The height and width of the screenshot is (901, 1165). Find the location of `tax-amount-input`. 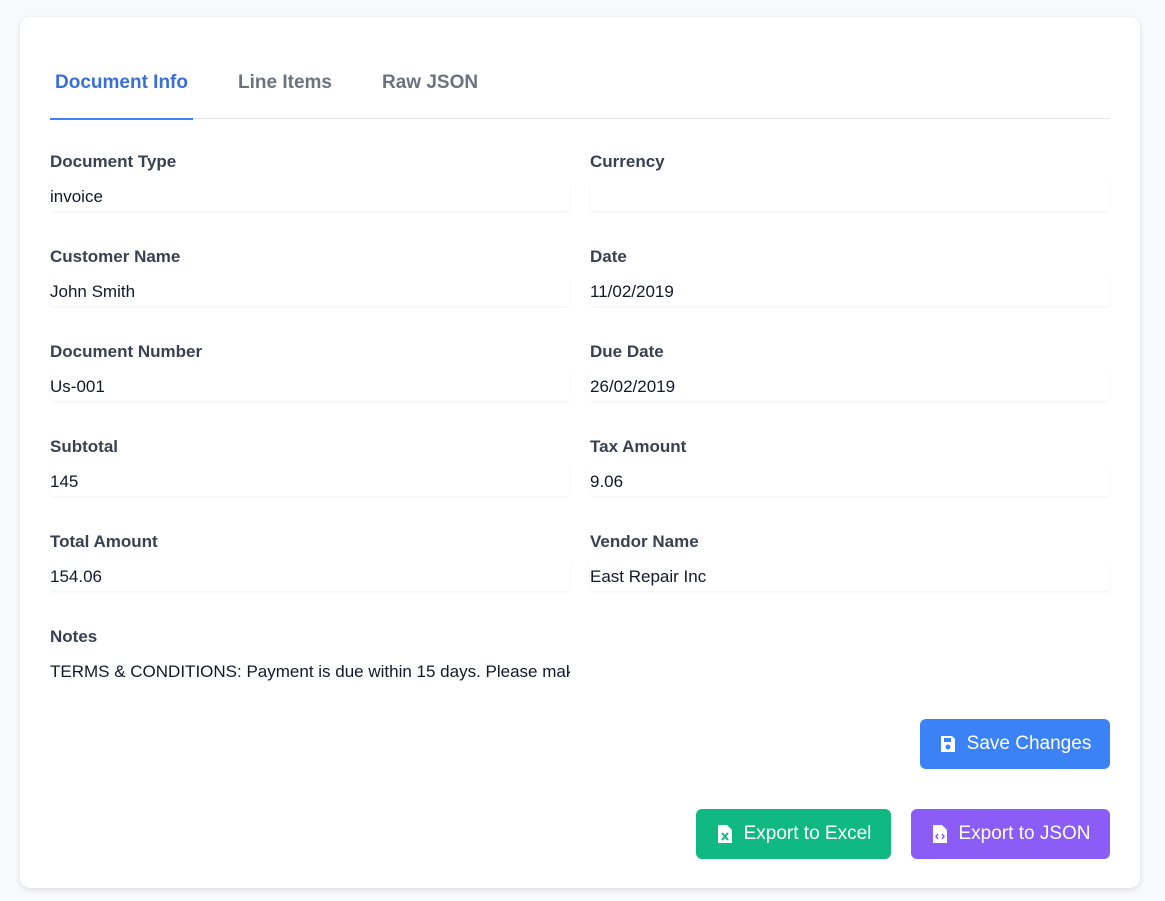

tax-amount-input is located at coordinates (850, 480).